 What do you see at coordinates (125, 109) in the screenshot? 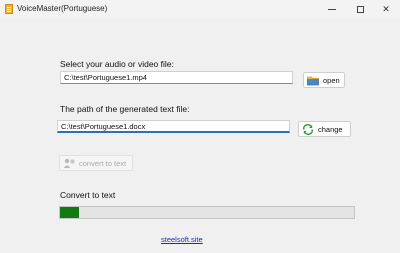
I see `output-path-label: The path of the generated text file:` at bounding box center [125, 109].